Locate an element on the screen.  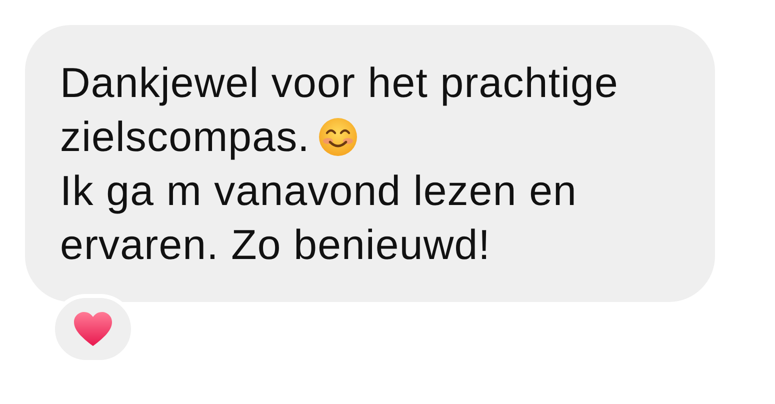
smiling-face-icon is located at coordinates (338, 137).